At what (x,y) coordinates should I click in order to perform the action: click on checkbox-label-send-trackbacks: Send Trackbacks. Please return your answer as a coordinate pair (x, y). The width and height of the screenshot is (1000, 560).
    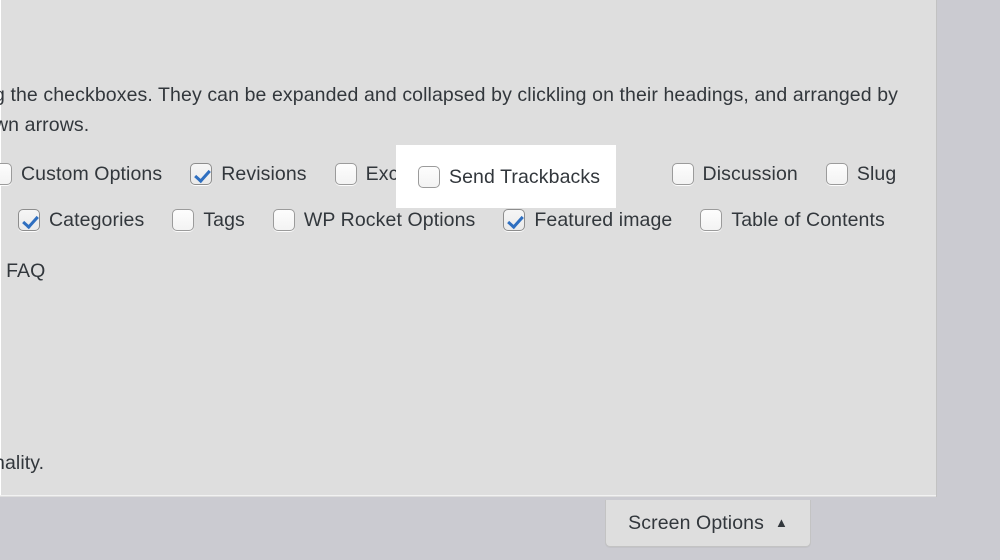
    Looking at the image, I should click on (525, 176).